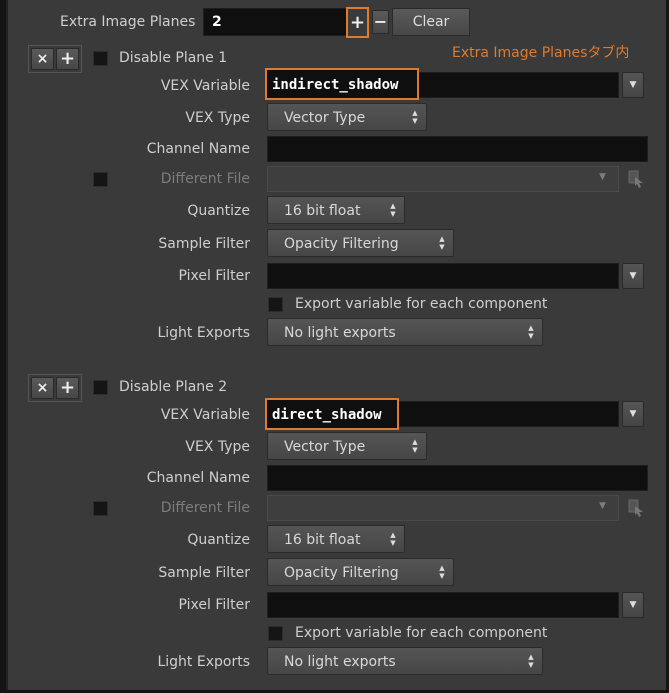 This screenshot has height=693, width=669. I want to click on vex-variable-highlight: indirect_shadow, so click(342, 84).